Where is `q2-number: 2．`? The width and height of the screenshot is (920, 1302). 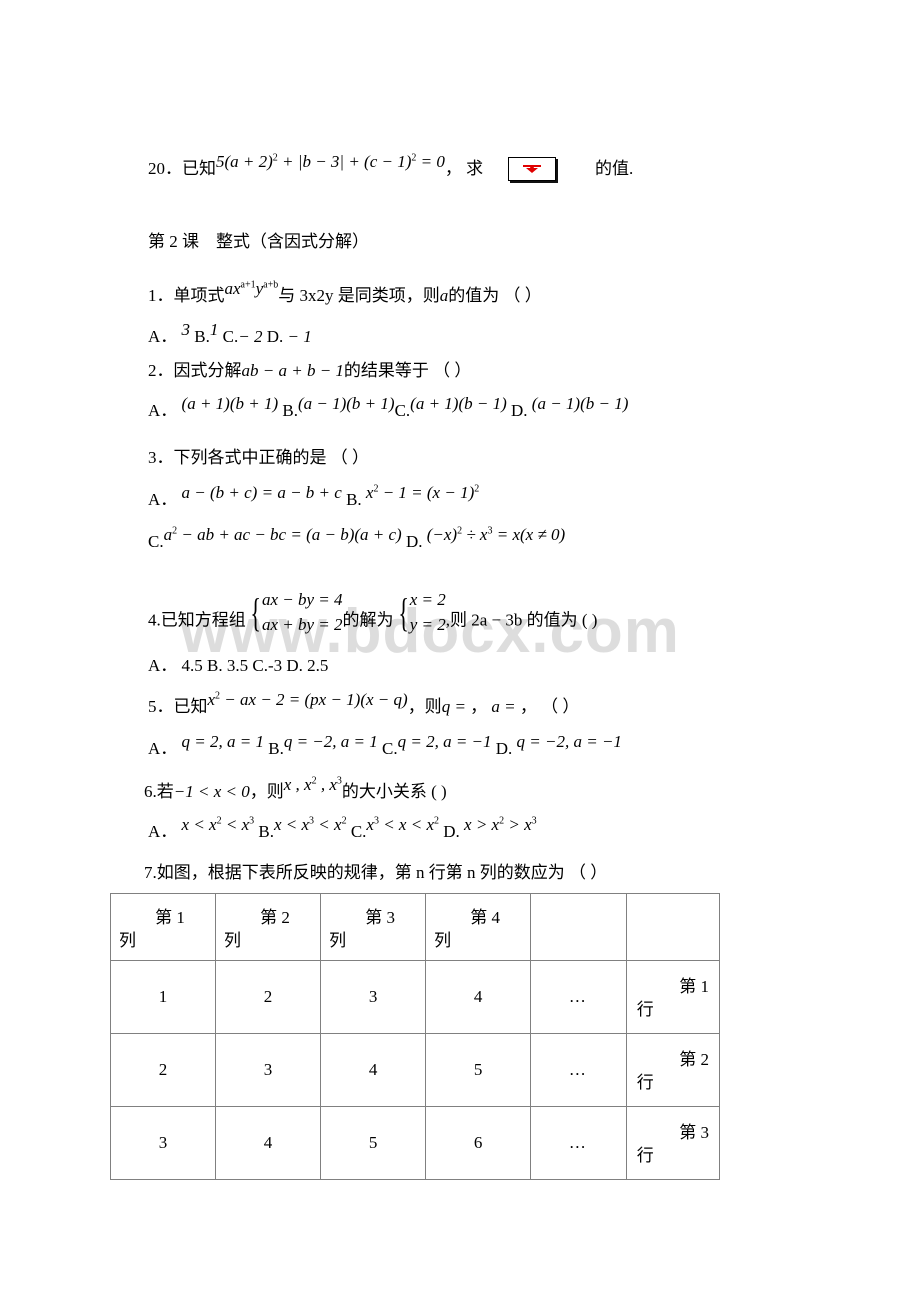
q2-number: 2． is located at coordinates (161, 370).